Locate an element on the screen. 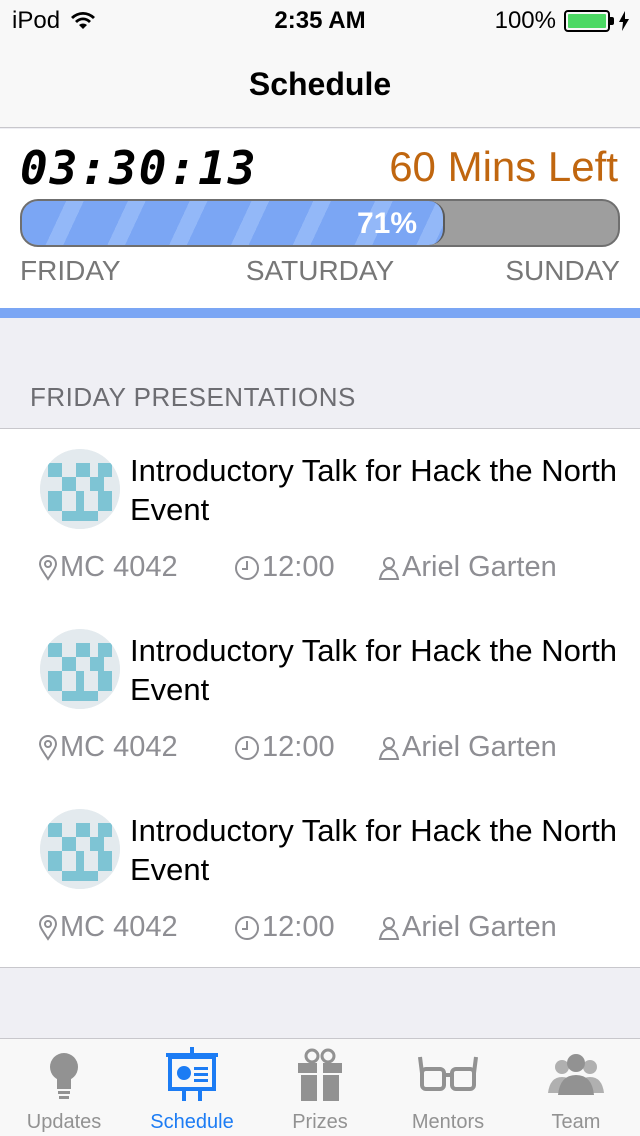  battery-fill is located at coordinates (587, 21).